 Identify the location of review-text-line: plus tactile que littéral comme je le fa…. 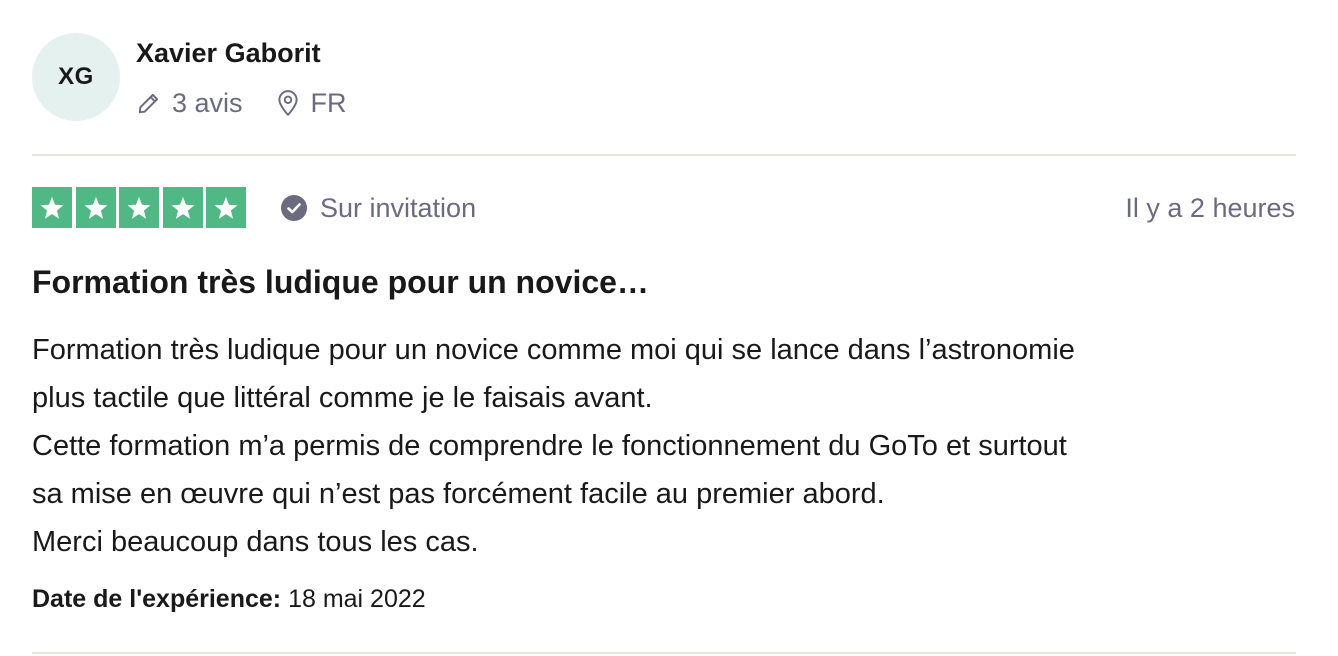
(342, 398).